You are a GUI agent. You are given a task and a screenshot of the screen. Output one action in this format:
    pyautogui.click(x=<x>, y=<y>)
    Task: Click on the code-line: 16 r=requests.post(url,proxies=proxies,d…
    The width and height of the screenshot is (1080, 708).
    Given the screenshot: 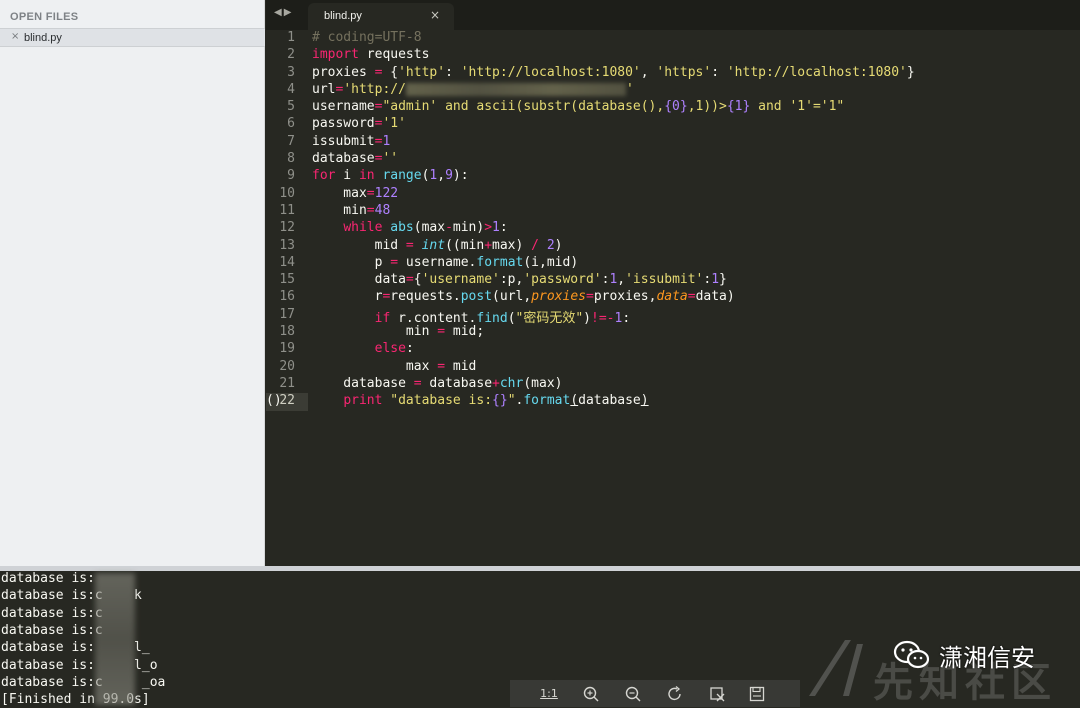 What is the action you would take?
    pyautogui.click(x=673, y=297)
    